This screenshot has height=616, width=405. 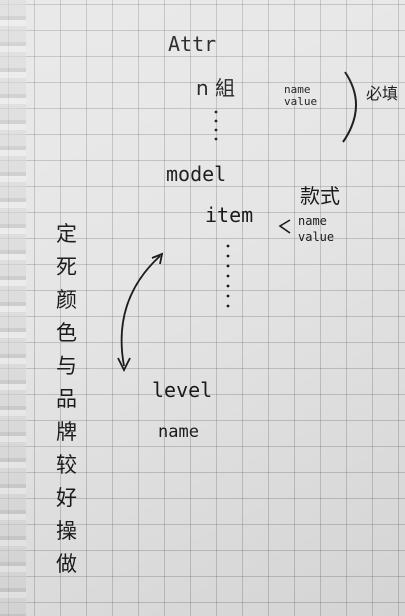 I want to click on chevron-mark, so click(x=284, y=226).